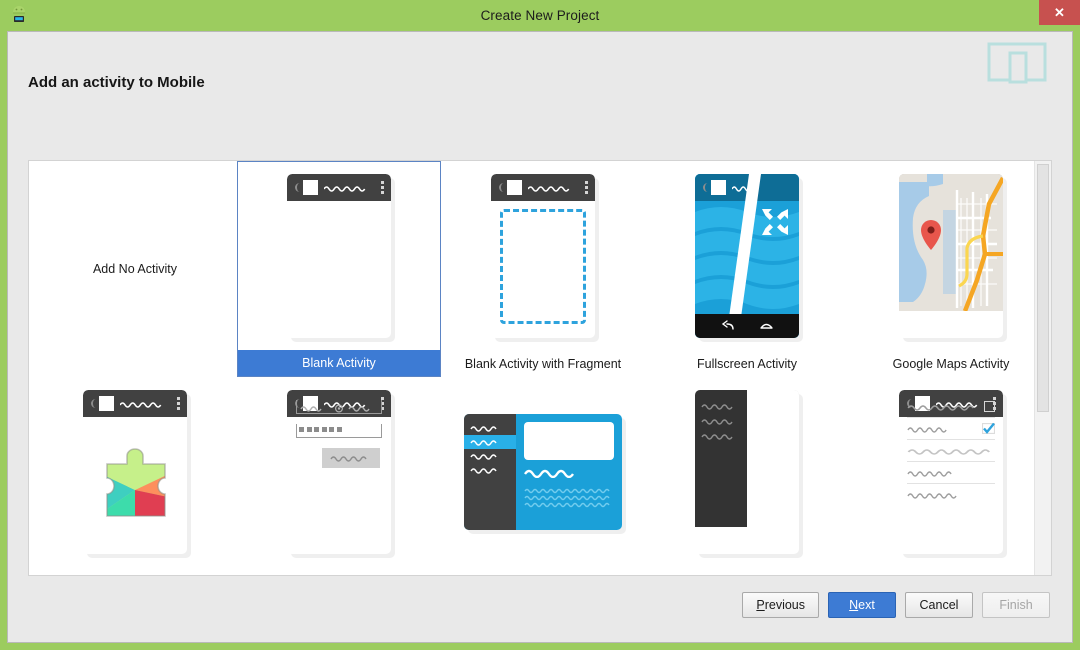 Image resolution: width=1080 pixels, height=650 pixels. I want to click on phone-frame-playservices, so click(135, 472).